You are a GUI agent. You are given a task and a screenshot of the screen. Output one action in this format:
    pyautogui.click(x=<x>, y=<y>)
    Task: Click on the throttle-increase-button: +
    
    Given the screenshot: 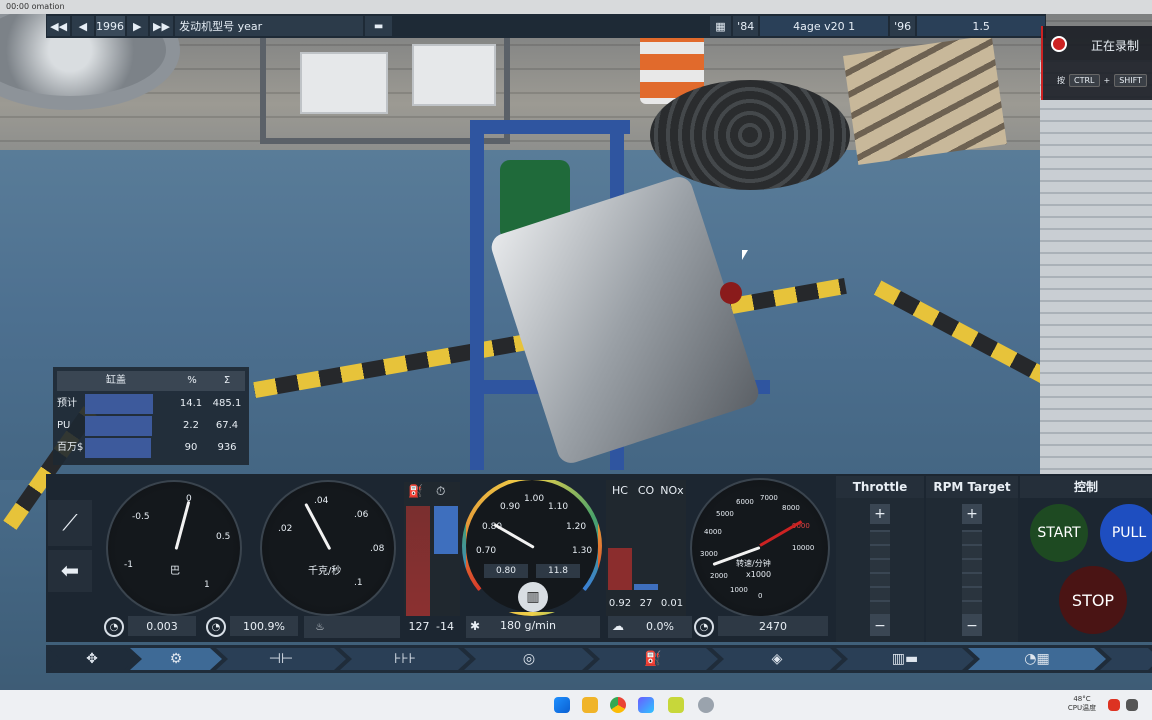 What is the action you would take?
    pyautogui.click(x=880, y=514)
    